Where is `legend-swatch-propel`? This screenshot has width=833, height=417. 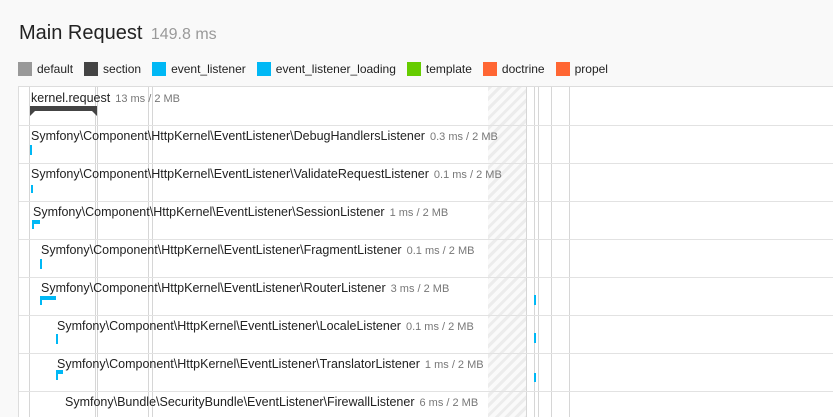 legend-swatch-propel is located at coordinates (562, 69).